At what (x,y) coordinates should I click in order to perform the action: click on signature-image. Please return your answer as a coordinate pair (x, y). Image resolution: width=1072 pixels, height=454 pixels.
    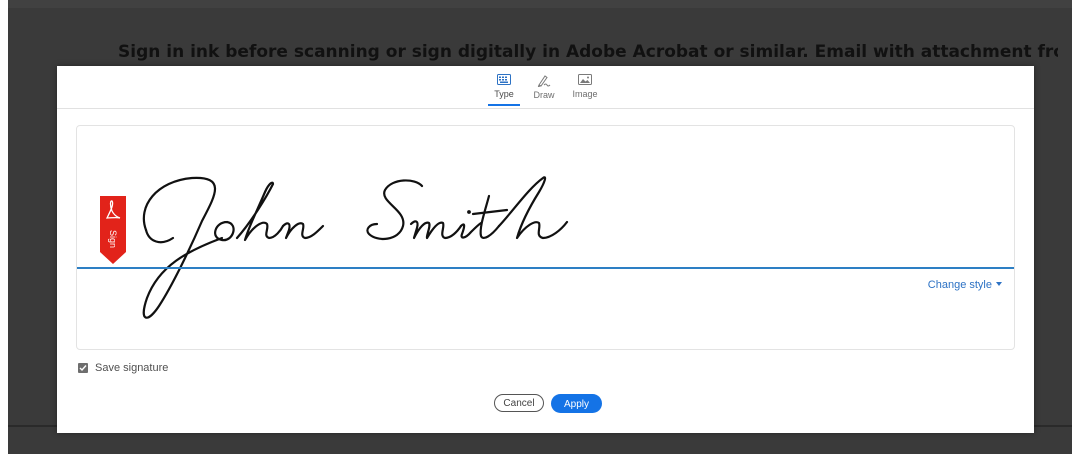
    Looking at the image, I should click on (355, 247).